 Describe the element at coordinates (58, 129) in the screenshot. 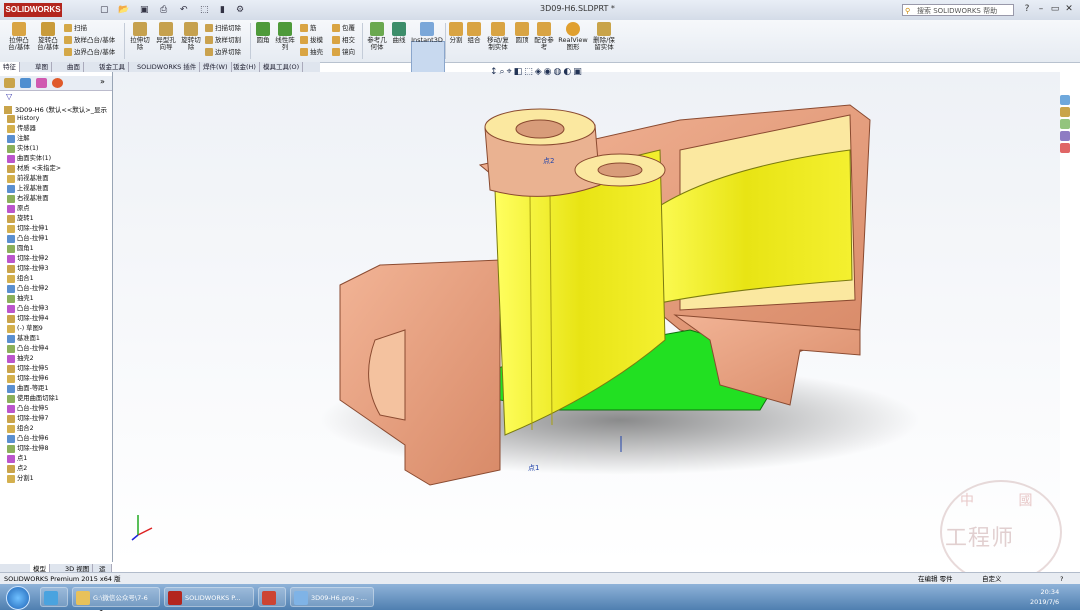

I see `tree-item: 传感器` at that location.